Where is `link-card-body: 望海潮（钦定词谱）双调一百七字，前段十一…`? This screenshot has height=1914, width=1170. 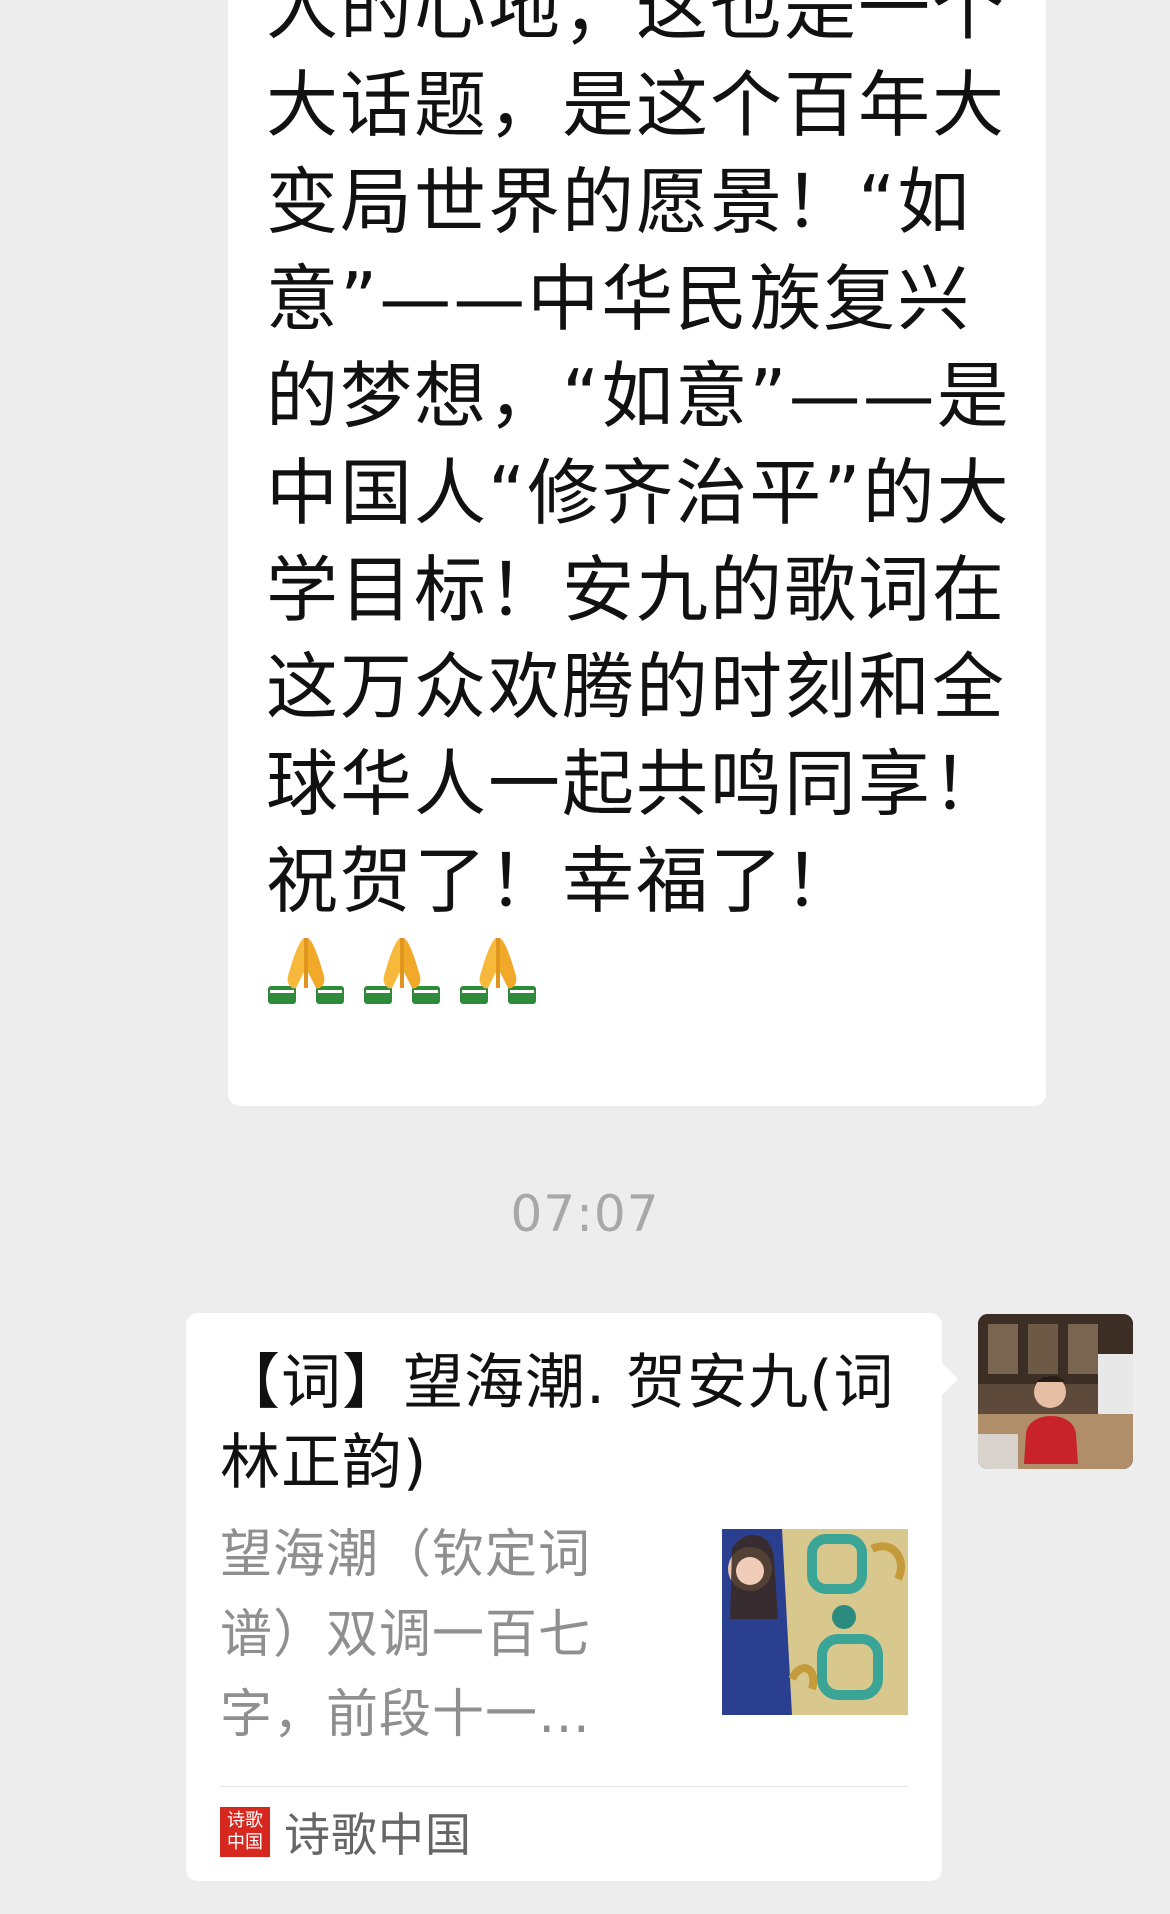 link-card-body: 望海潮（钦定词谱）双调一百七字，前段十一… is located at coordinates (564, 1635).